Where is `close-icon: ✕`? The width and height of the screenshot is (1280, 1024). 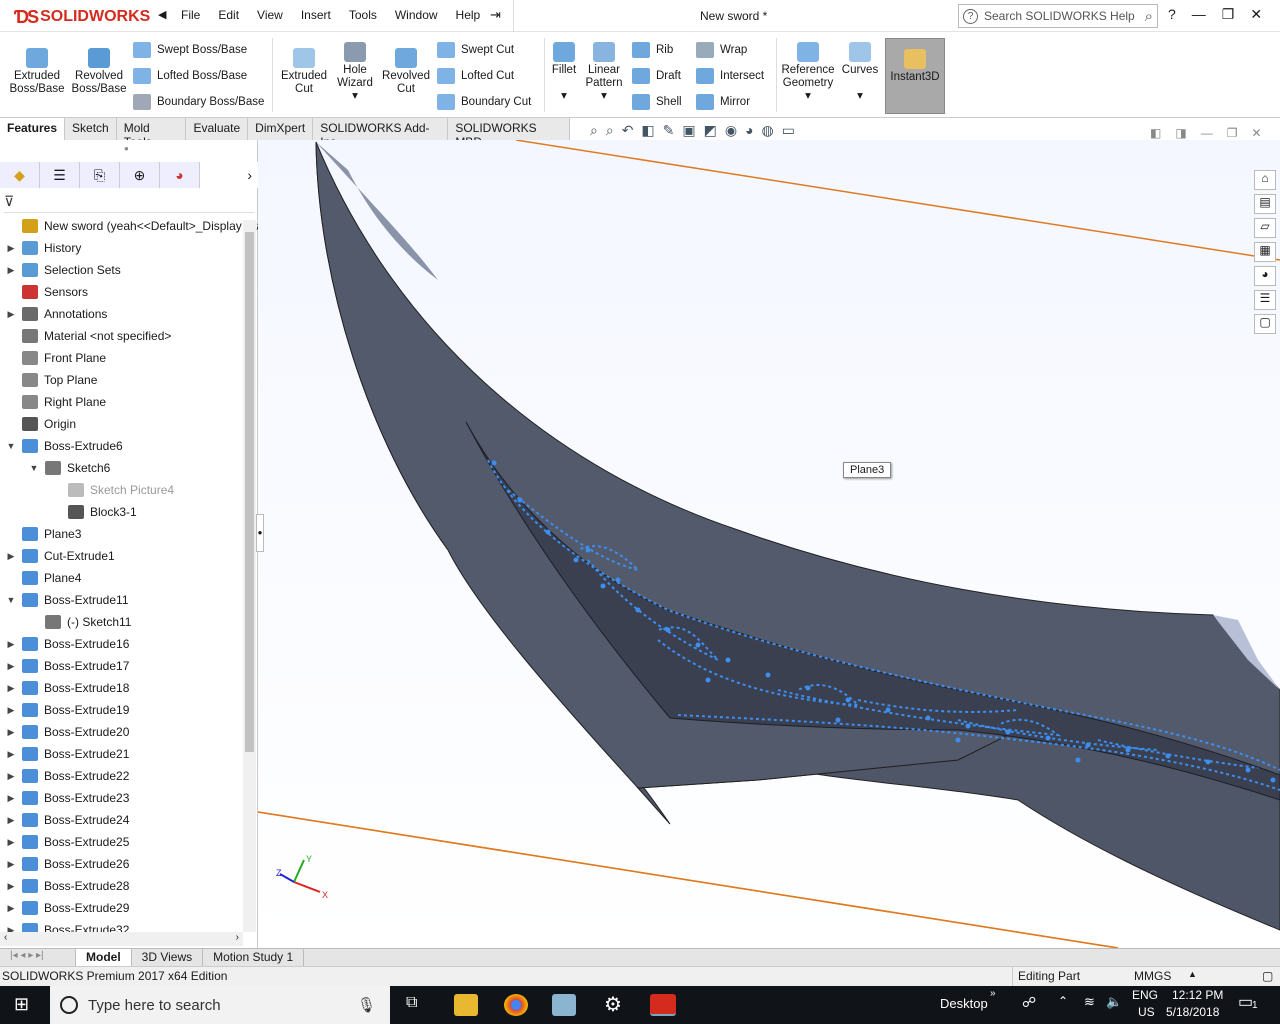
close-icon: ✕ is located at coordinates (1256, 14).